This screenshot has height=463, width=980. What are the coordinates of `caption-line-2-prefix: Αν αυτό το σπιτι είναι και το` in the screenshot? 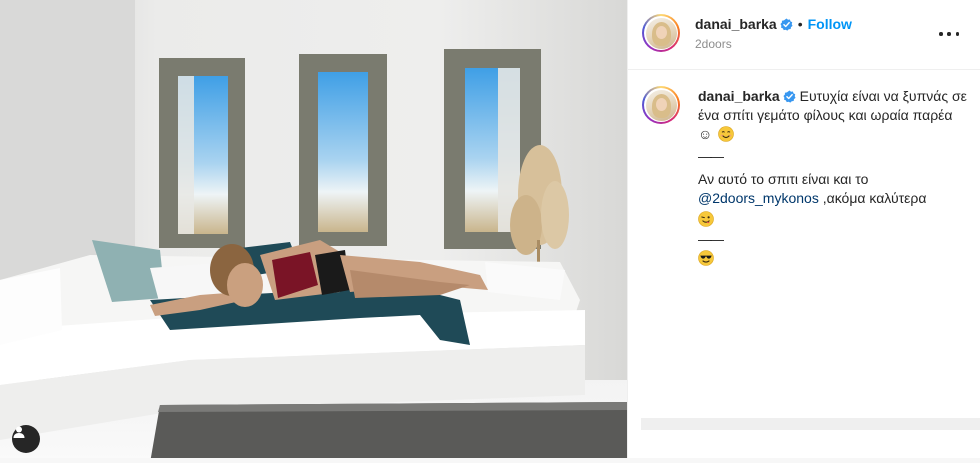 It's located at (783, 179).